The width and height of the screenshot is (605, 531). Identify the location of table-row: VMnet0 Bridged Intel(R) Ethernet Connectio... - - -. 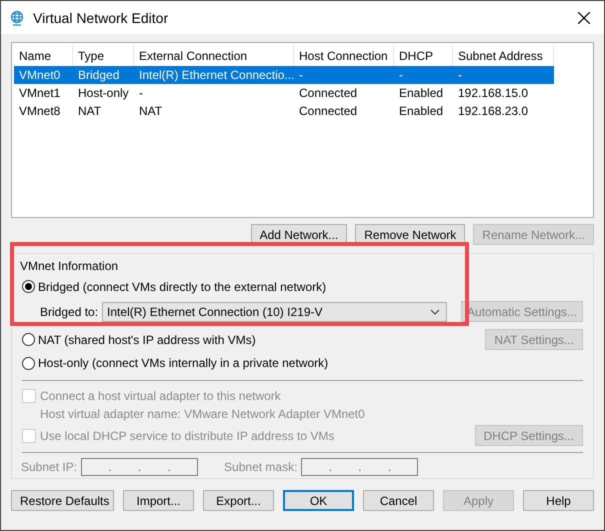
(284, 75).